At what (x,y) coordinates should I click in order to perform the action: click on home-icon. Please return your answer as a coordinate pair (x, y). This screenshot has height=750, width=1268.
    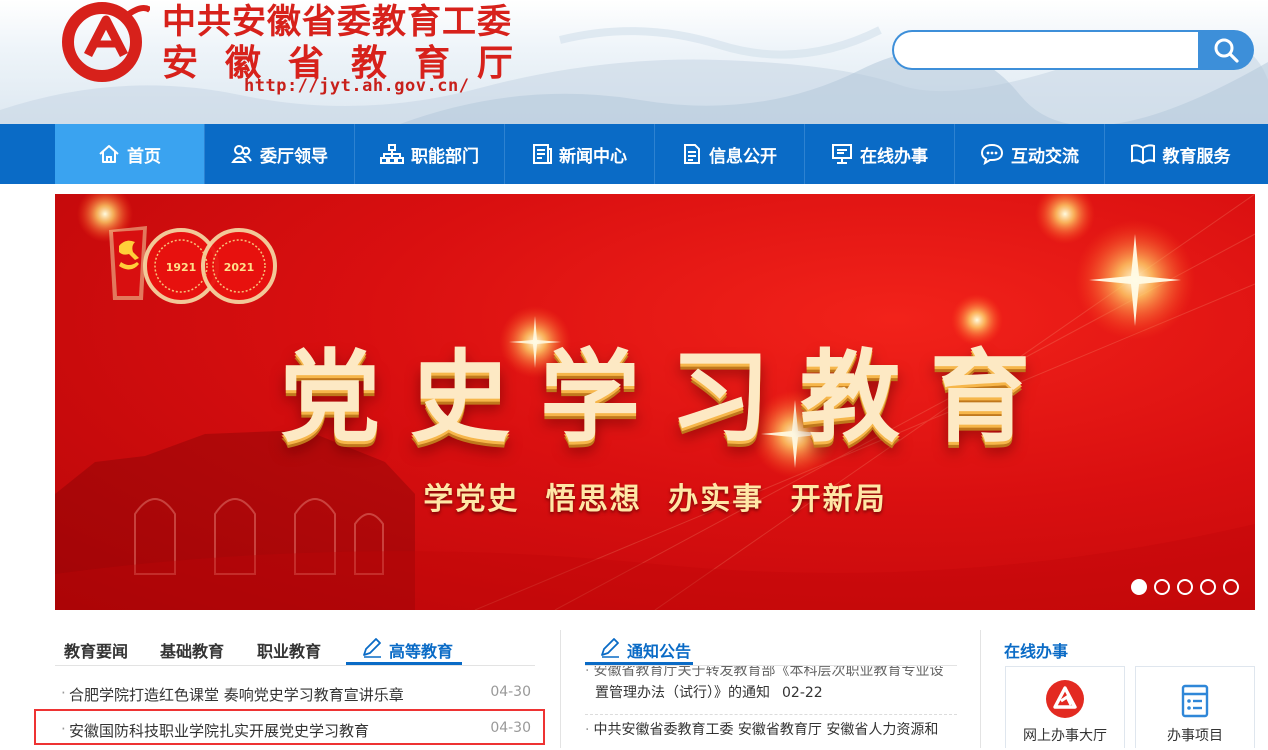
    Looking at the image, I should click on (109, 154).